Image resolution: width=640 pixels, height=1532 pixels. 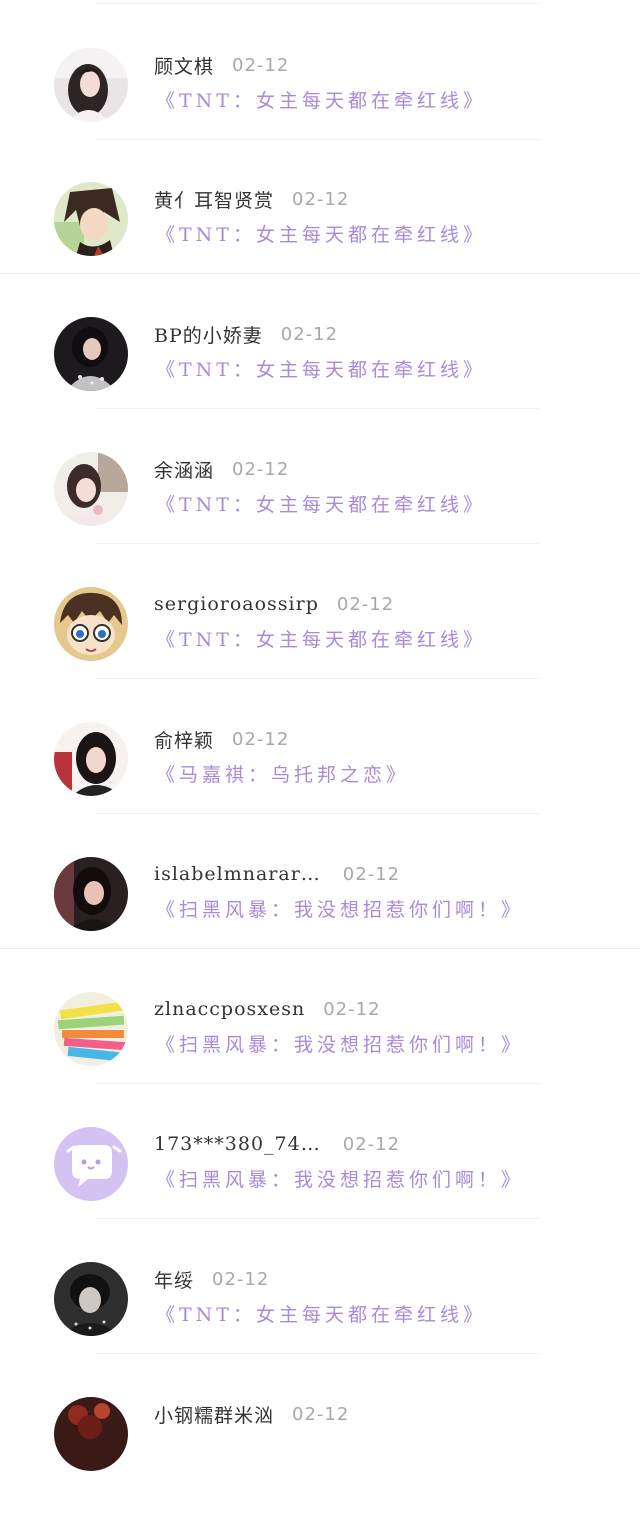 I want to click on reader-info: 顾文棋 02-12, so click(x=221, y=65).